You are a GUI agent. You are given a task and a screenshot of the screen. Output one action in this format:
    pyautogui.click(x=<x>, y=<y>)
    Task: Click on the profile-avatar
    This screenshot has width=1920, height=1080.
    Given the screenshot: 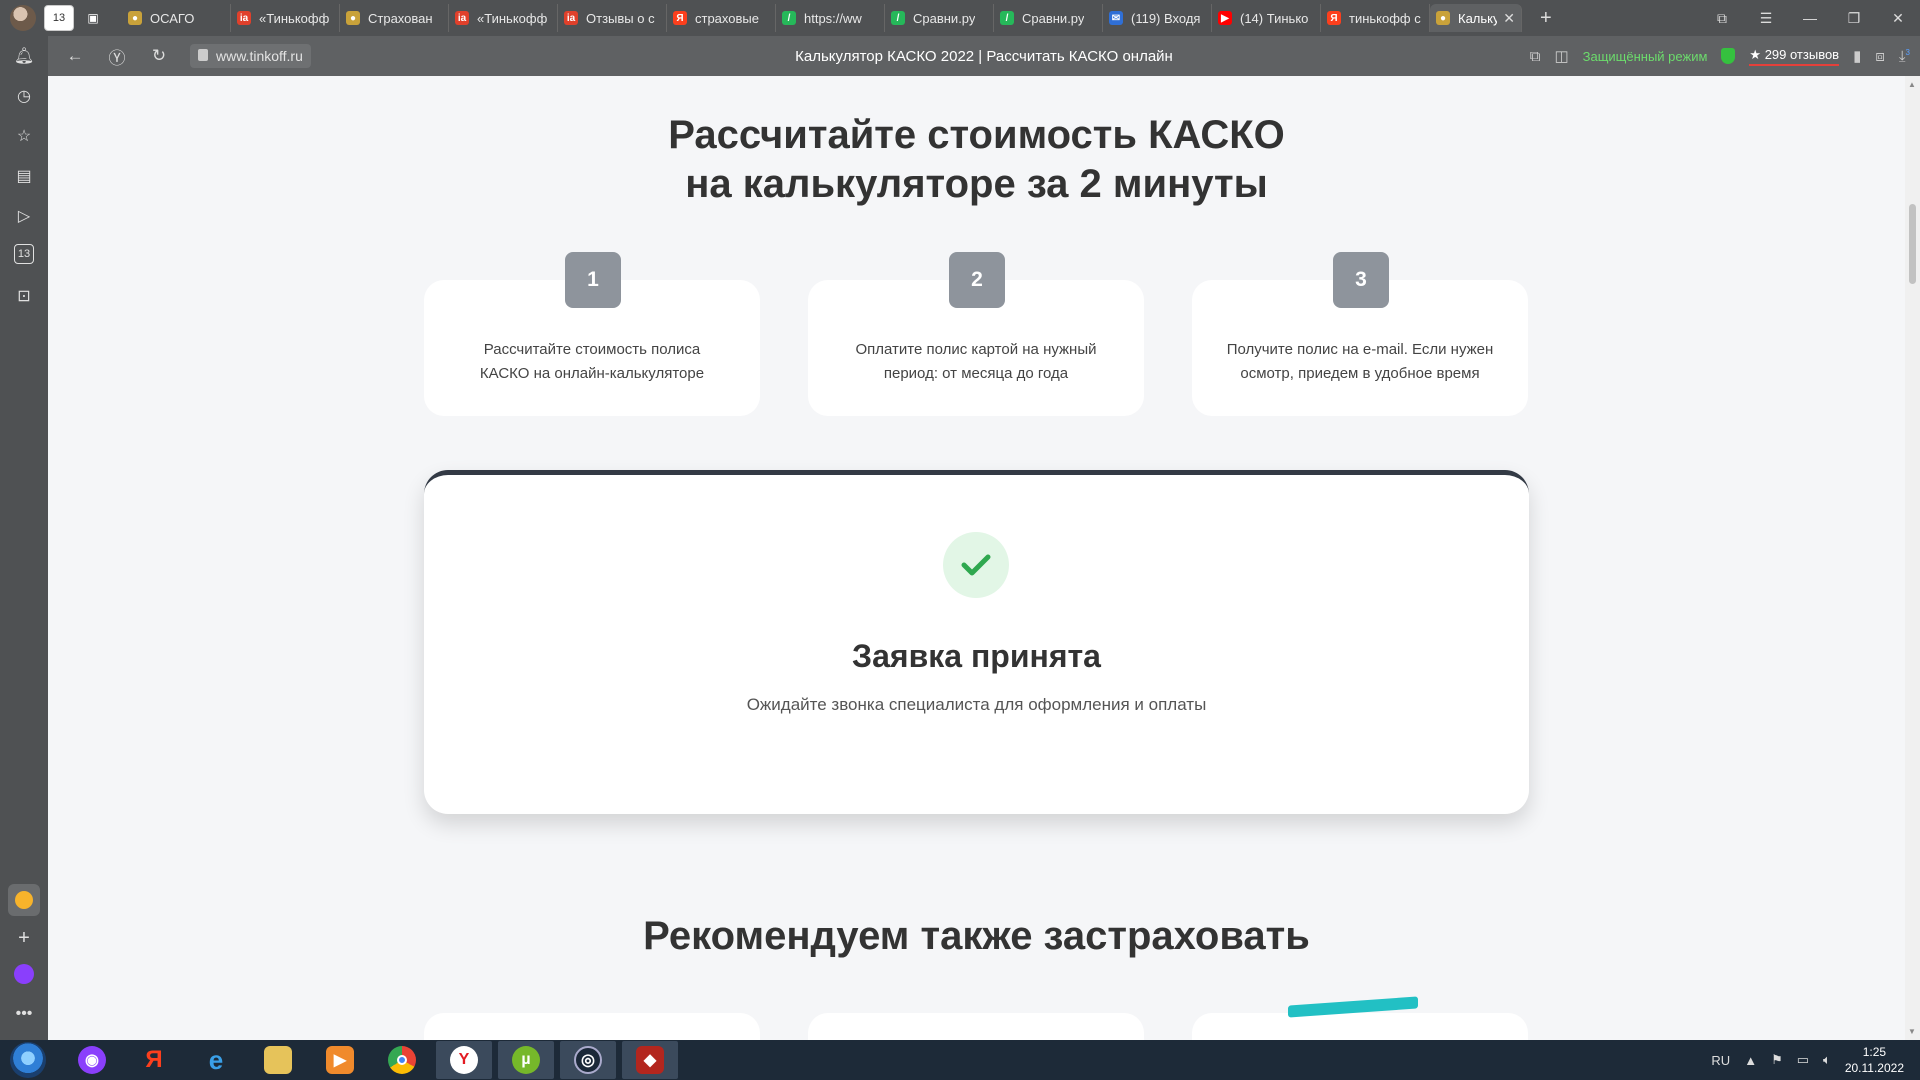 What is the action you would take?
    pyautogui.click(x=23, y=18)
    